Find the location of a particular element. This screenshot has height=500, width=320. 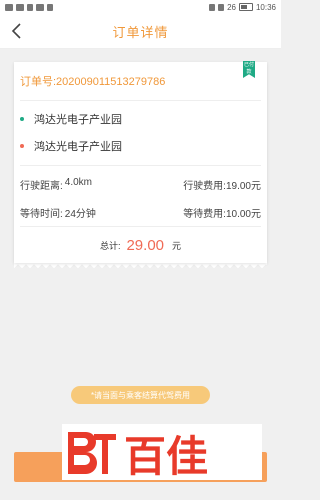

status-time: 10:36 is located at coordinates (265, 7).